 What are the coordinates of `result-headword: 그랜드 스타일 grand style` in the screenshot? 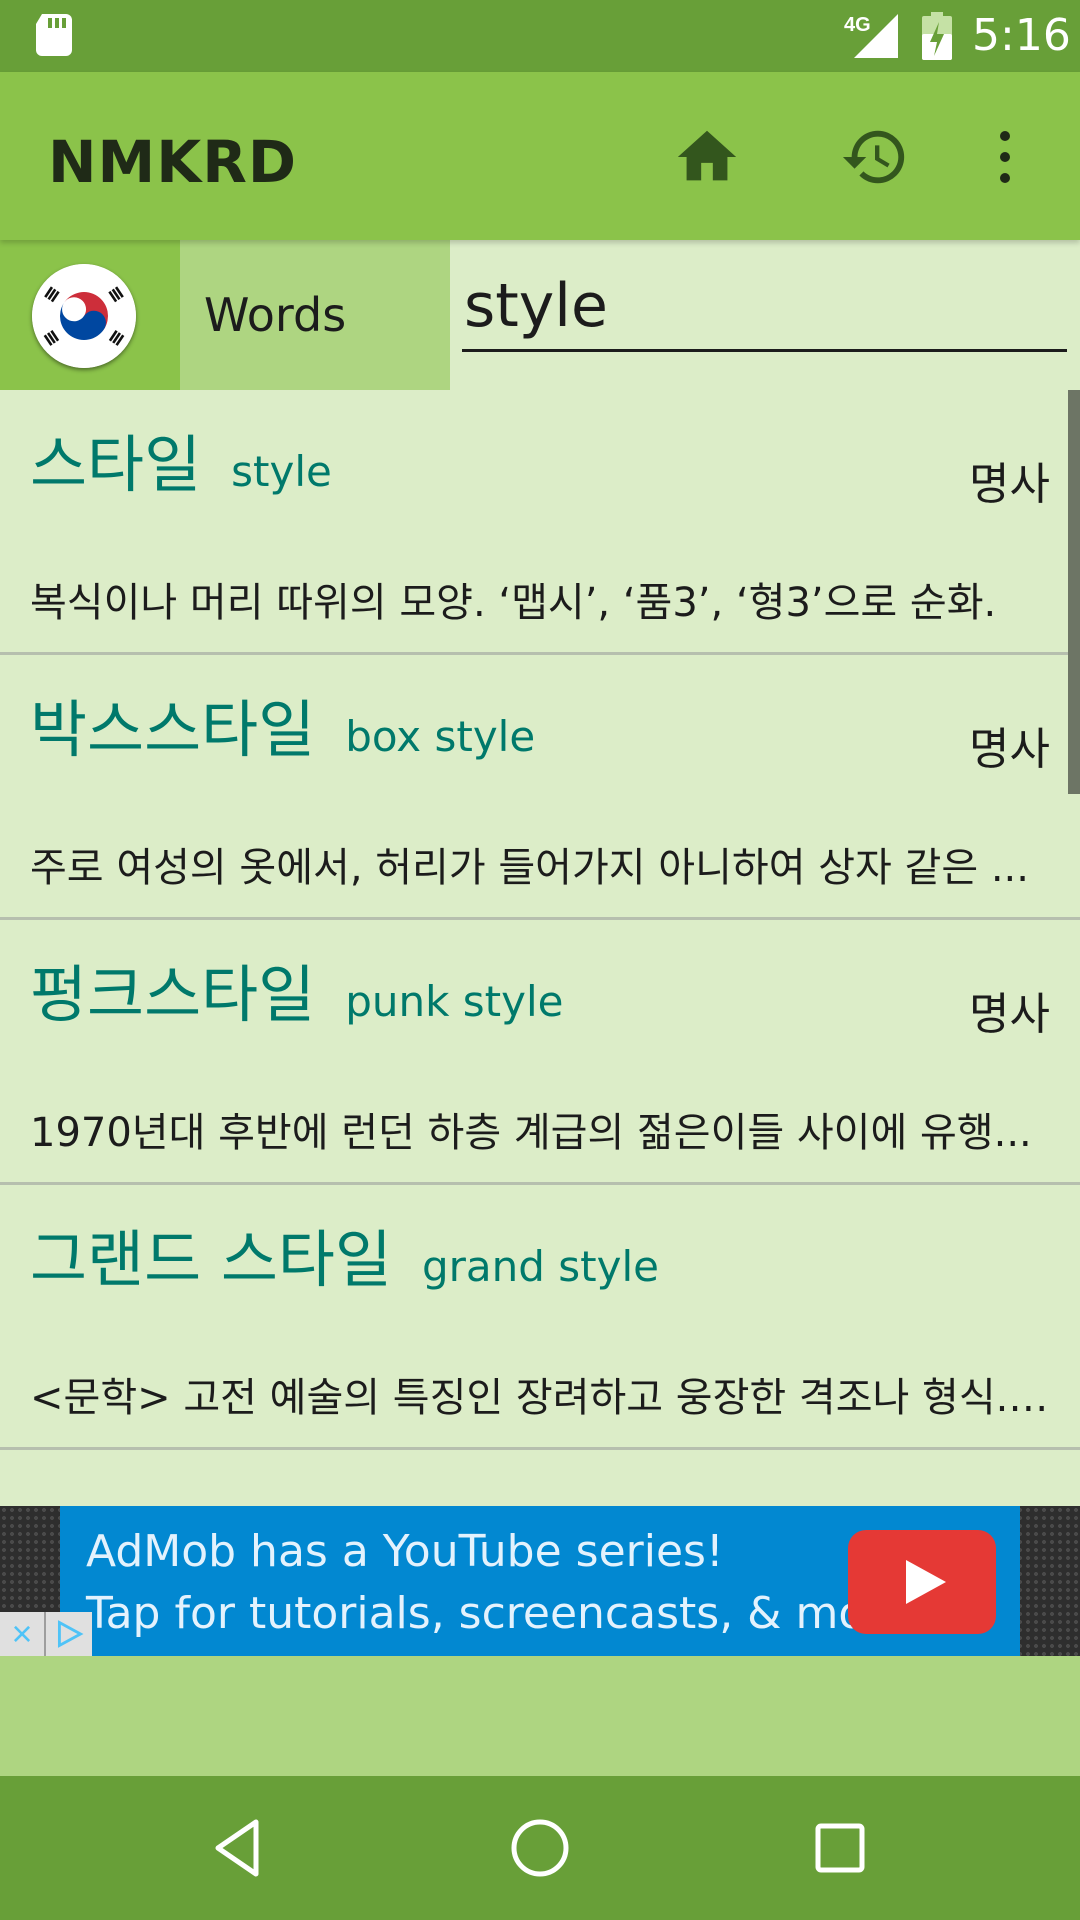 It's located at (344, 1254).